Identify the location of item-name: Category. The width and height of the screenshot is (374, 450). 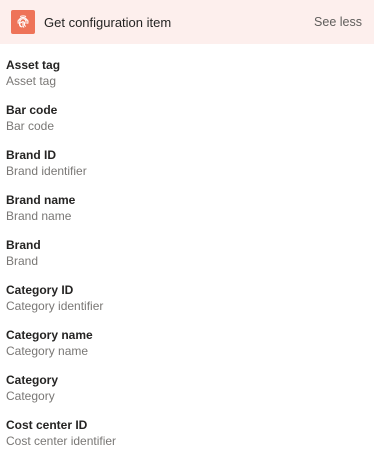
(32, 380).